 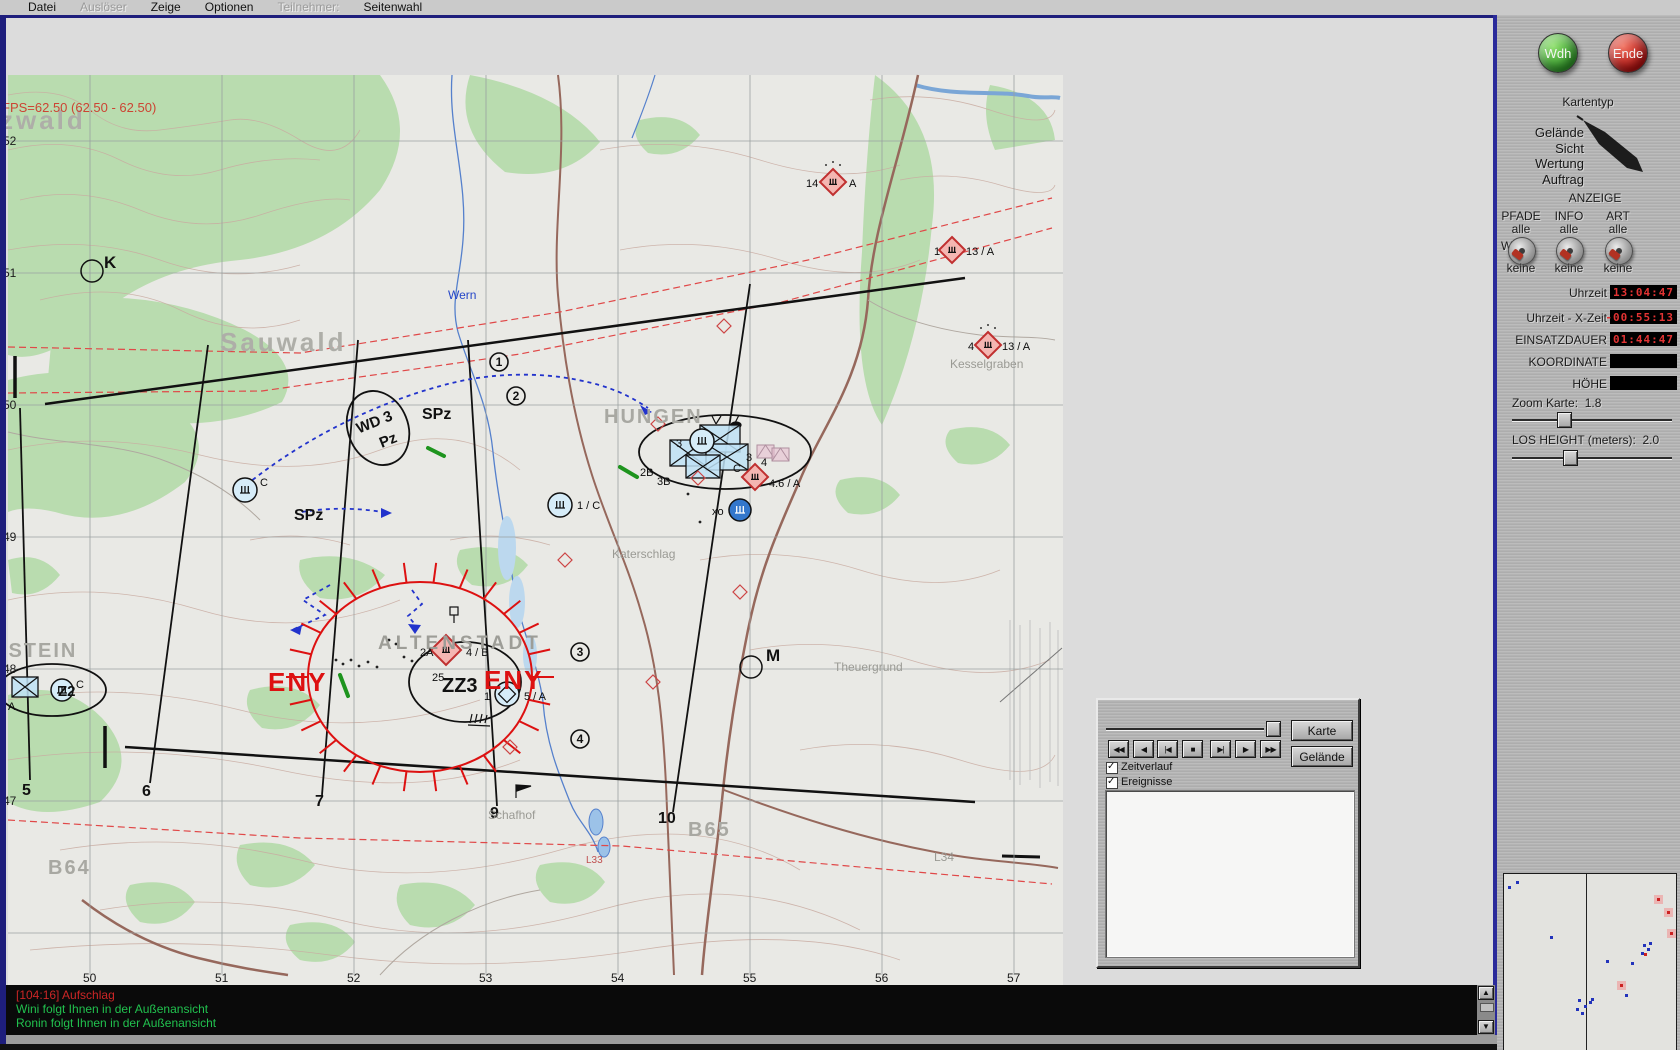 I want to click on menu-item-optionen: Optionen, so click(x=229, y=7).